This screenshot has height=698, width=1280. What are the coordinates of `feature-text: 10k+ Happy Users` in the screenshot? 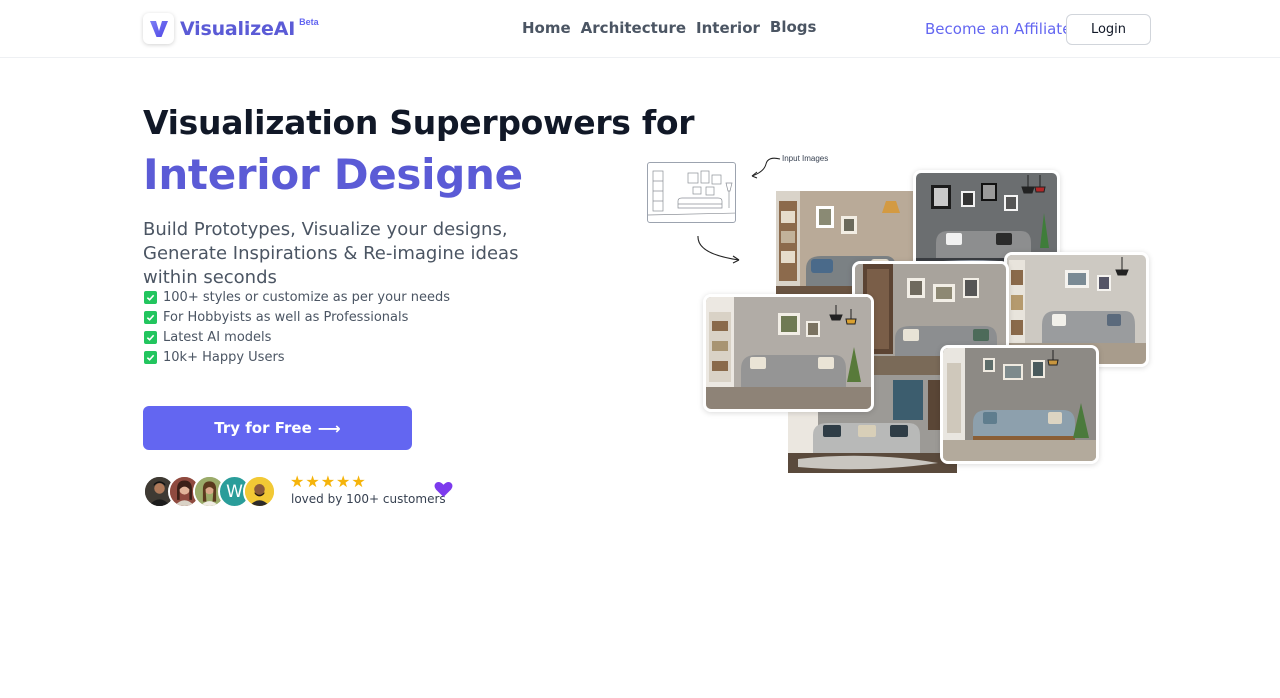 It's located at (224, 357).